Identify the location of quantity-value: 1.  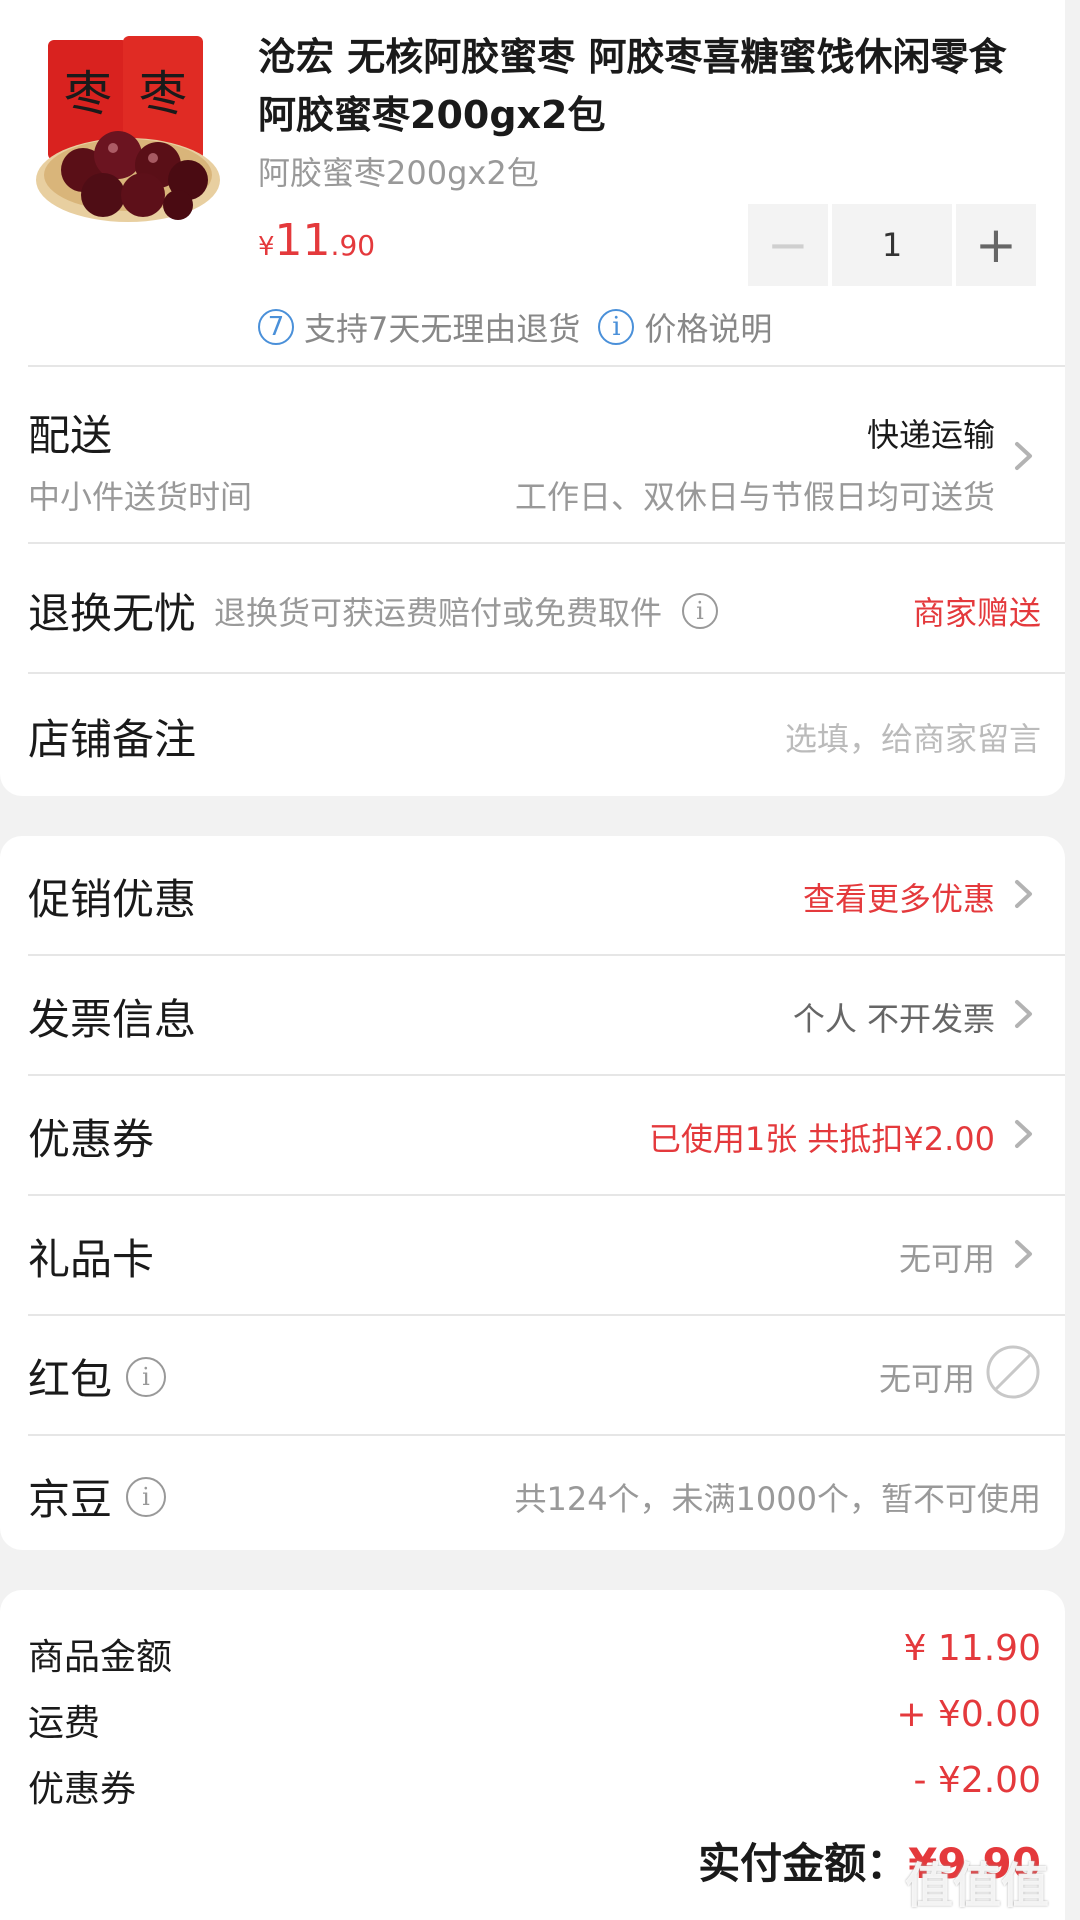
(892, 245).